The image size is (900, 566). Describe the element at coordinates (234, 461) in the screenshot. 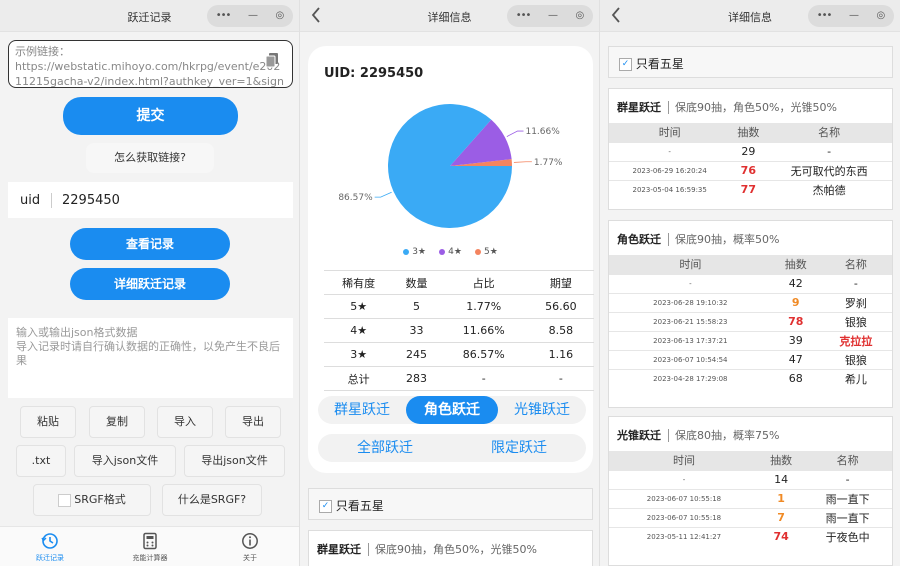

I see `export-json-file-button: 导出json文件` at that location.